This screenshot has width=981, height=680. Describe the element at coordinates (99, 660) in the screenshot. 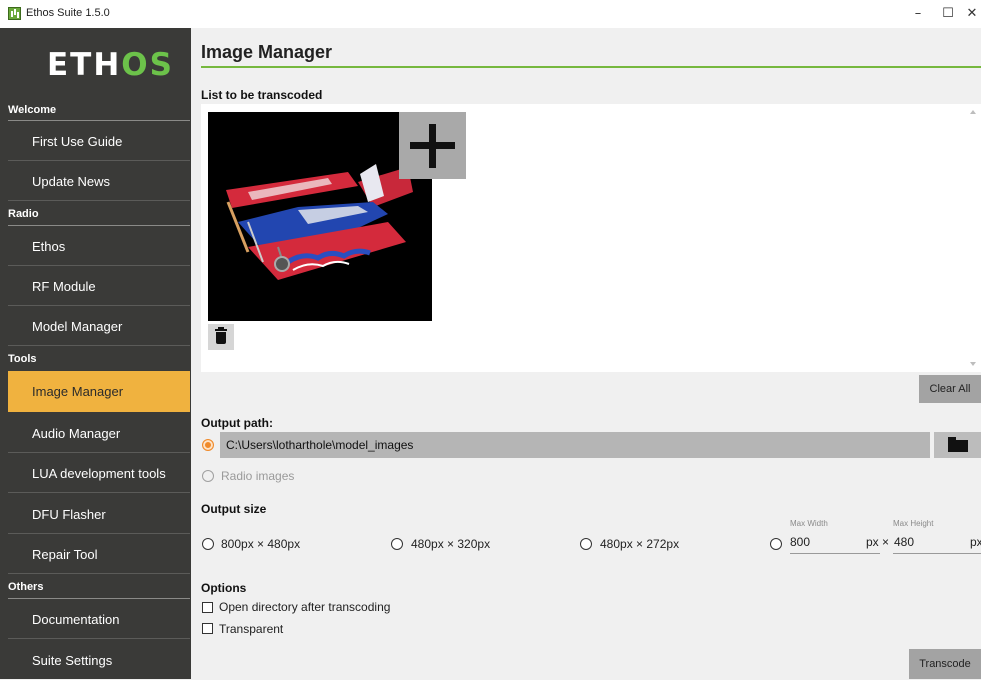

I see `sidebar-item-suite-settings: Suite Settings` at that location.